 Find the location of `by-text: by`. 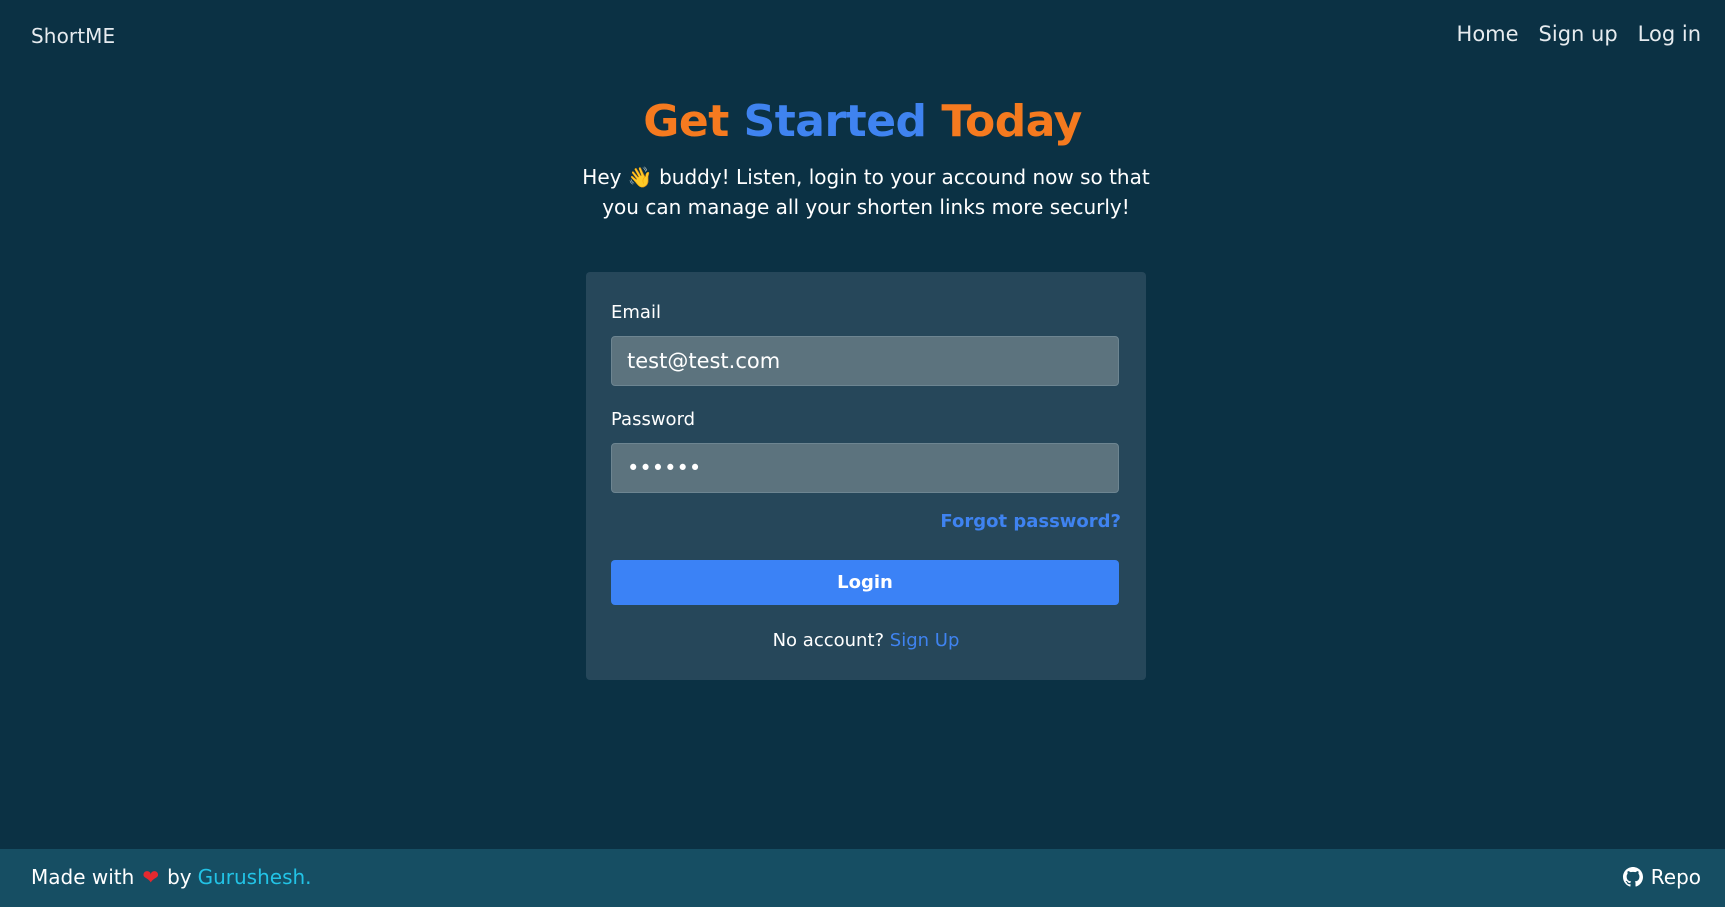

by-text: by is located at coordinates (179, 877).